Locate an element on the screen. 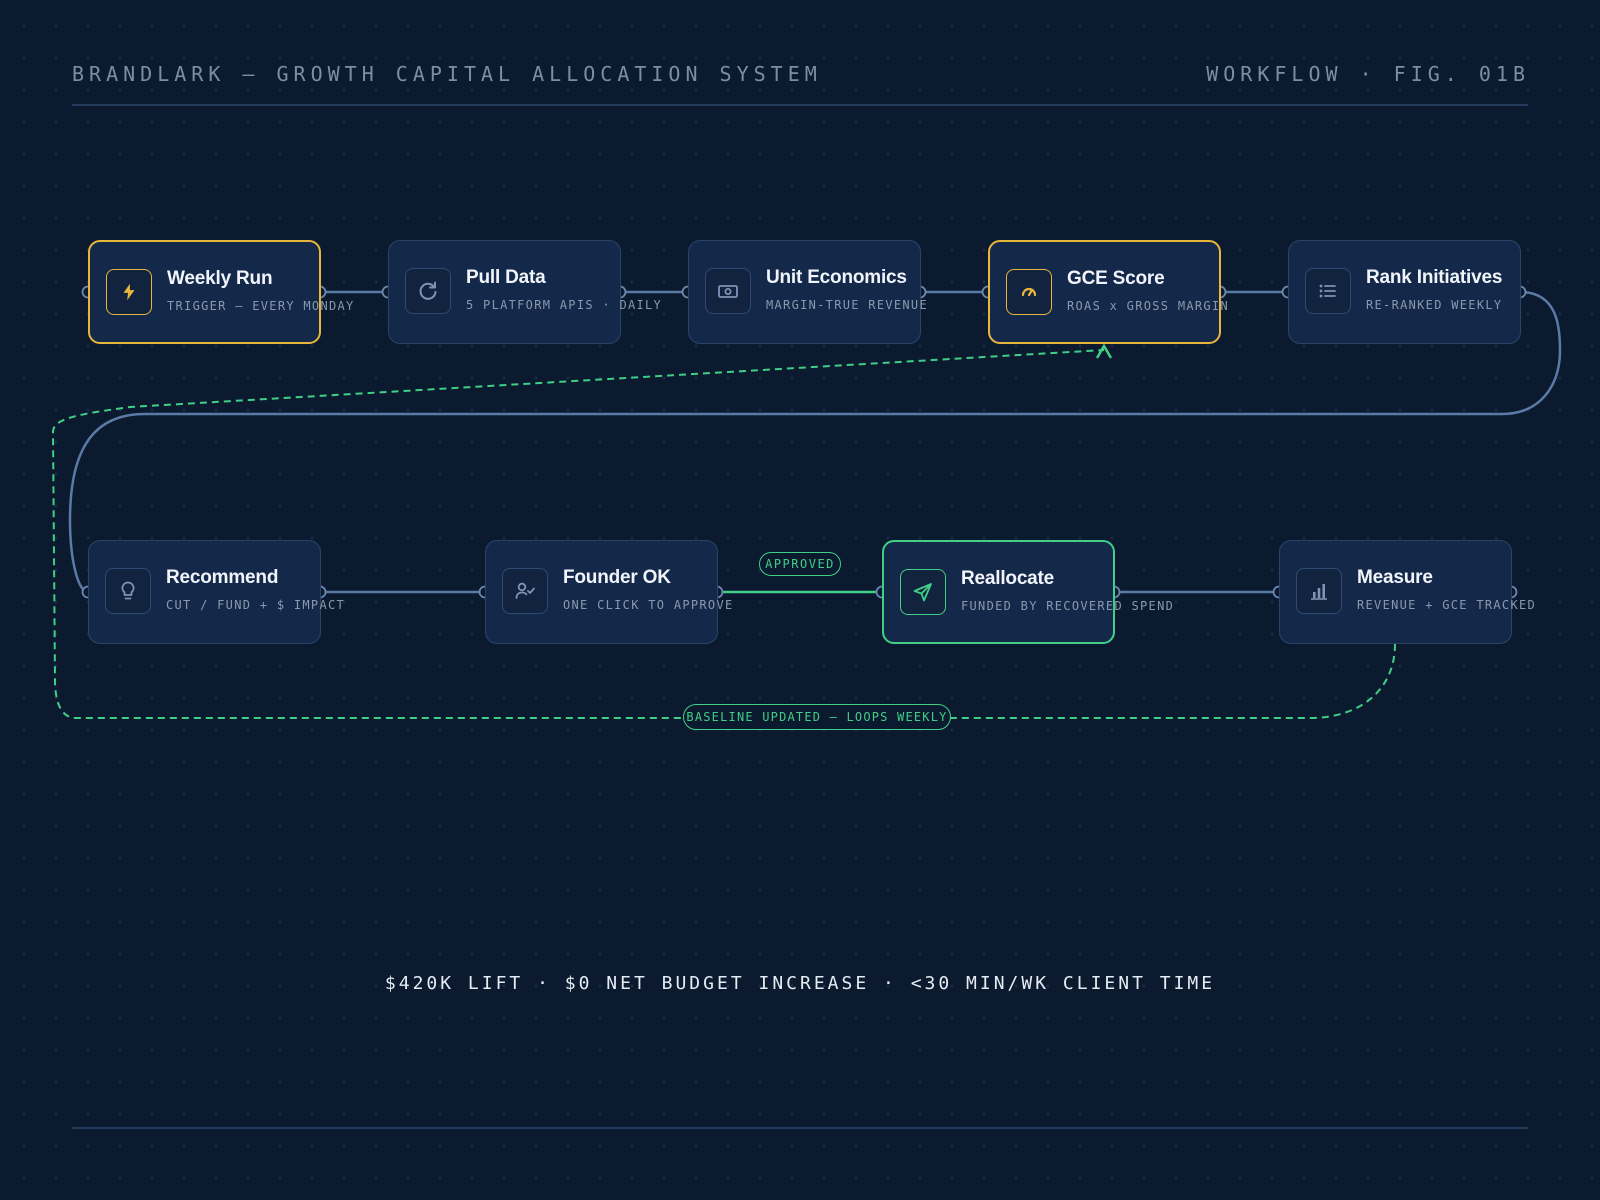 This screenshot has width=1600, height=1200. footer-divider is located at coordinates (800, 1128).